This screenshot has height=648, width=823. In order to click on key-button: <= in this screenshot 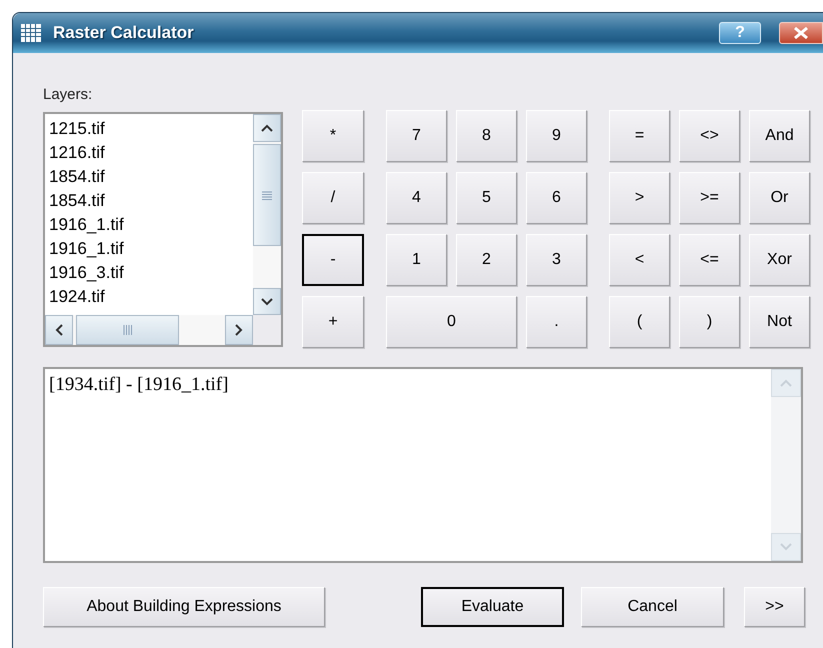, I will do `click(709, 260)`.